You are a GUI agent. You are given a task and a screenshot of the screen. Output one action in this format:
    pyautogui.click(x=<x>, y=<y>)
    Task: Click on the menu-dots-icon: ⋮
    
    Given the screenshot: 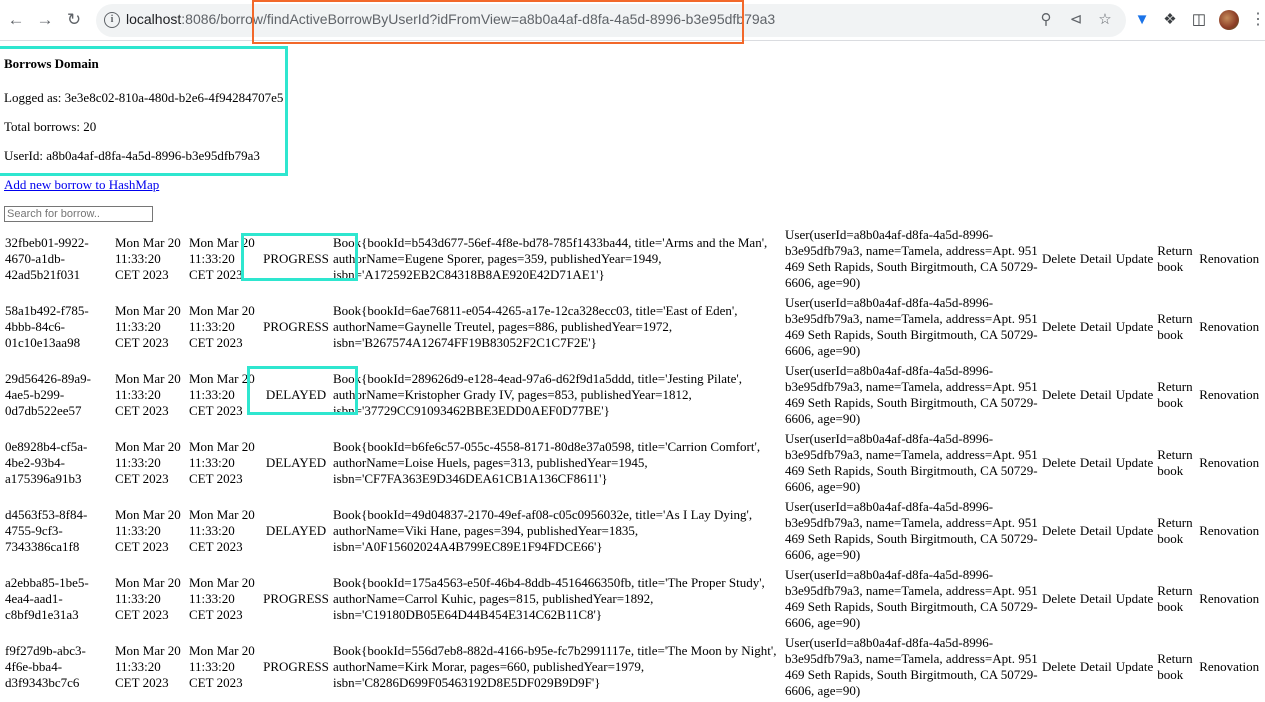 What is the action you would take?
    pyautogui.click(x=1257, y=20)
    